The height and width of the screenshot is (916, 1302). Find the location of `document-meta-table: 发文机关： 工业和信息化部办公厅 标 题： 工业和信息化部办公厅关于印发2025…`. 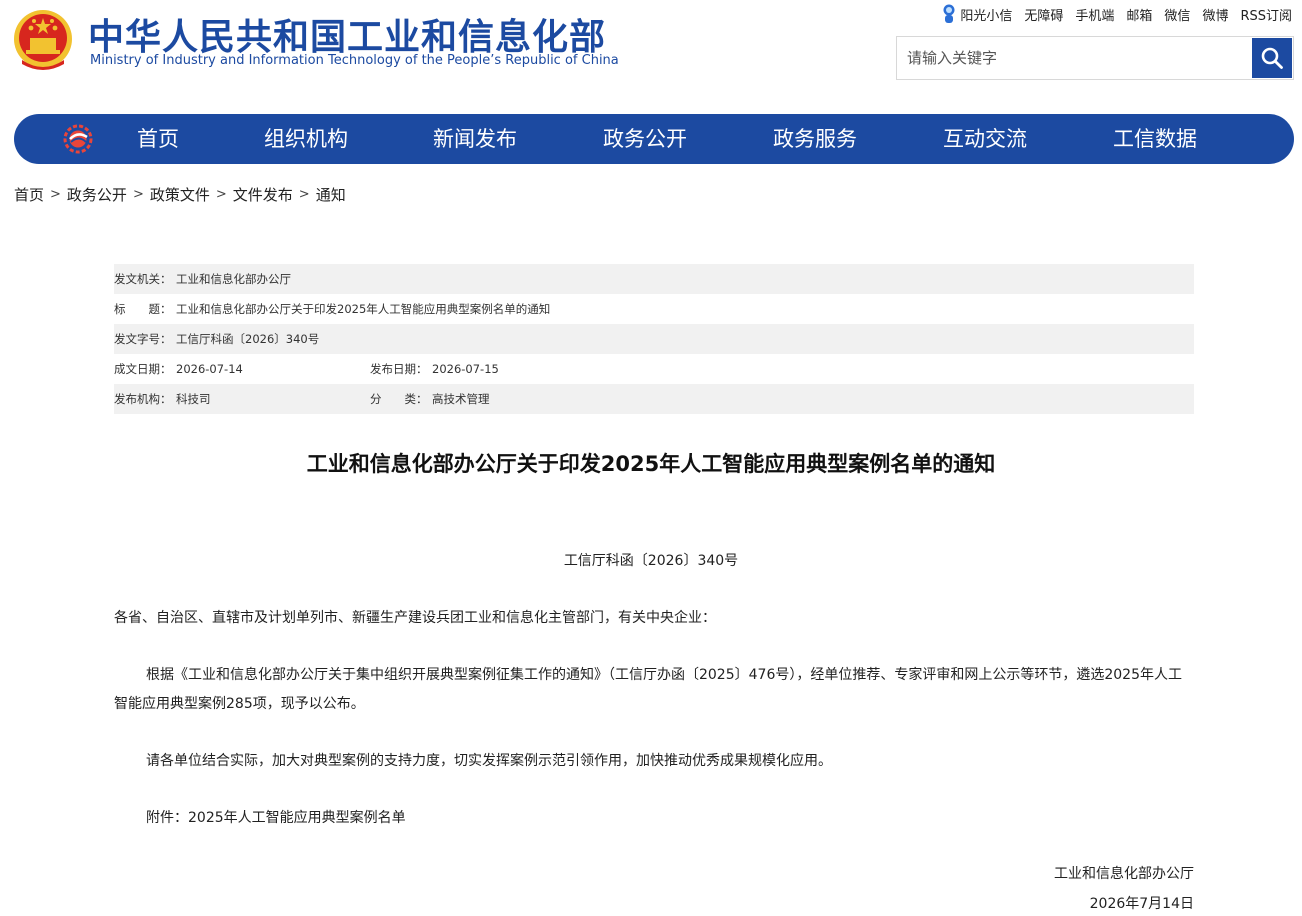

document-meta-table: 发文机关： 工业和信息化部办公厅 标 题： 工业和信息化部办公厅关于印发2025… is located at coordinates (654, 339).